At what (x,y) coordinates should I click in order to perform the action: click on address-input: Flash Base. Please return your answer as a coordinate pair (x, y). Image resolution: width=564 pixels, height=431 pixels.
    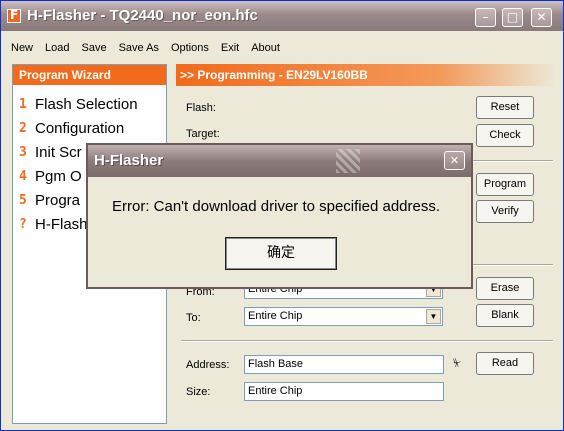
    Looking at the image, I should click on (344, 364).